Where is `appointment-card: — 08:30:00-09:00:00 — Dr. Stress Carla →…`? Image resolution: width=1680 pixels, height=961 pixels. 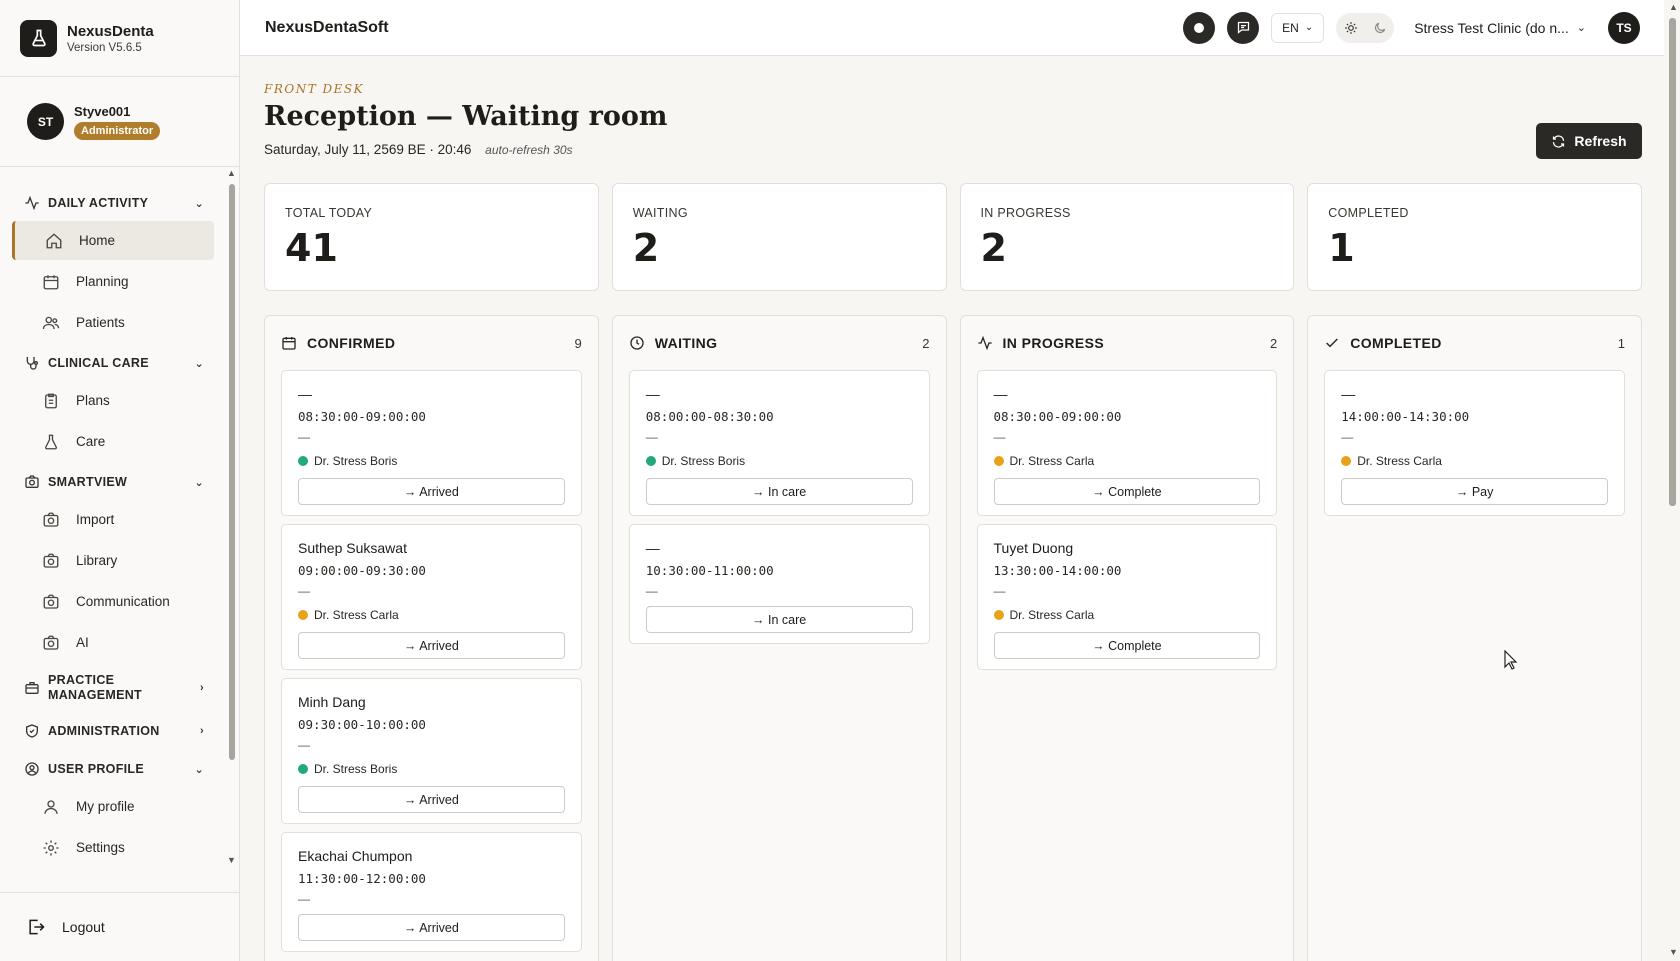 appointment-card: — 08:30:00-09:00:00 — Dr. Stress Carla →… is located at coordinates (1127, 443).